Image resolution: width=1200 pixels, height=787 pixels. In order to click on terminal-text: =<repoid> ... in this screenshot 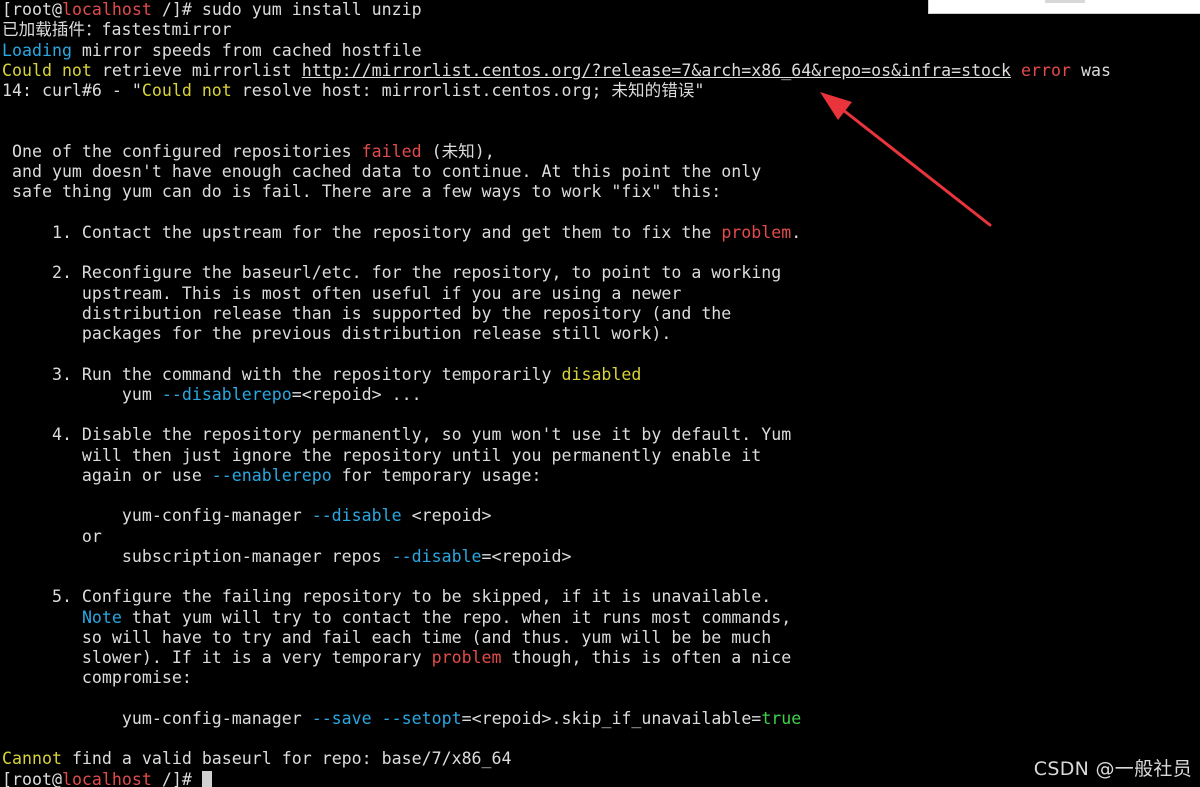, I will do `click(356, 394)`.